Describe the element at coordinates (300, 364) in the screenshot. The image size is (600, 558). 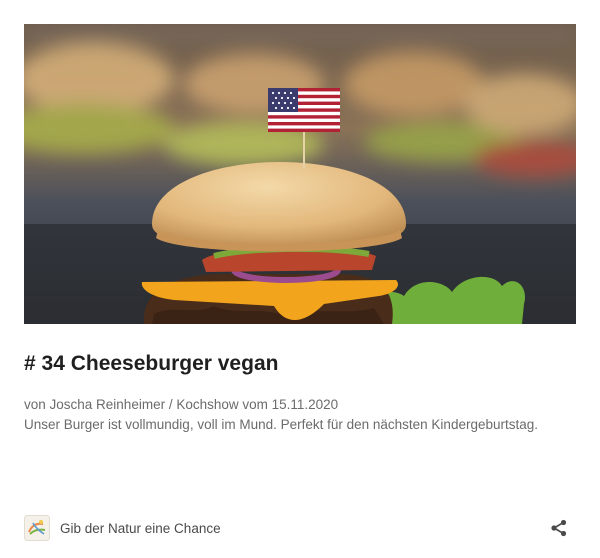
I see `post-title: # 34 Cheeseburger vegan` at that location.